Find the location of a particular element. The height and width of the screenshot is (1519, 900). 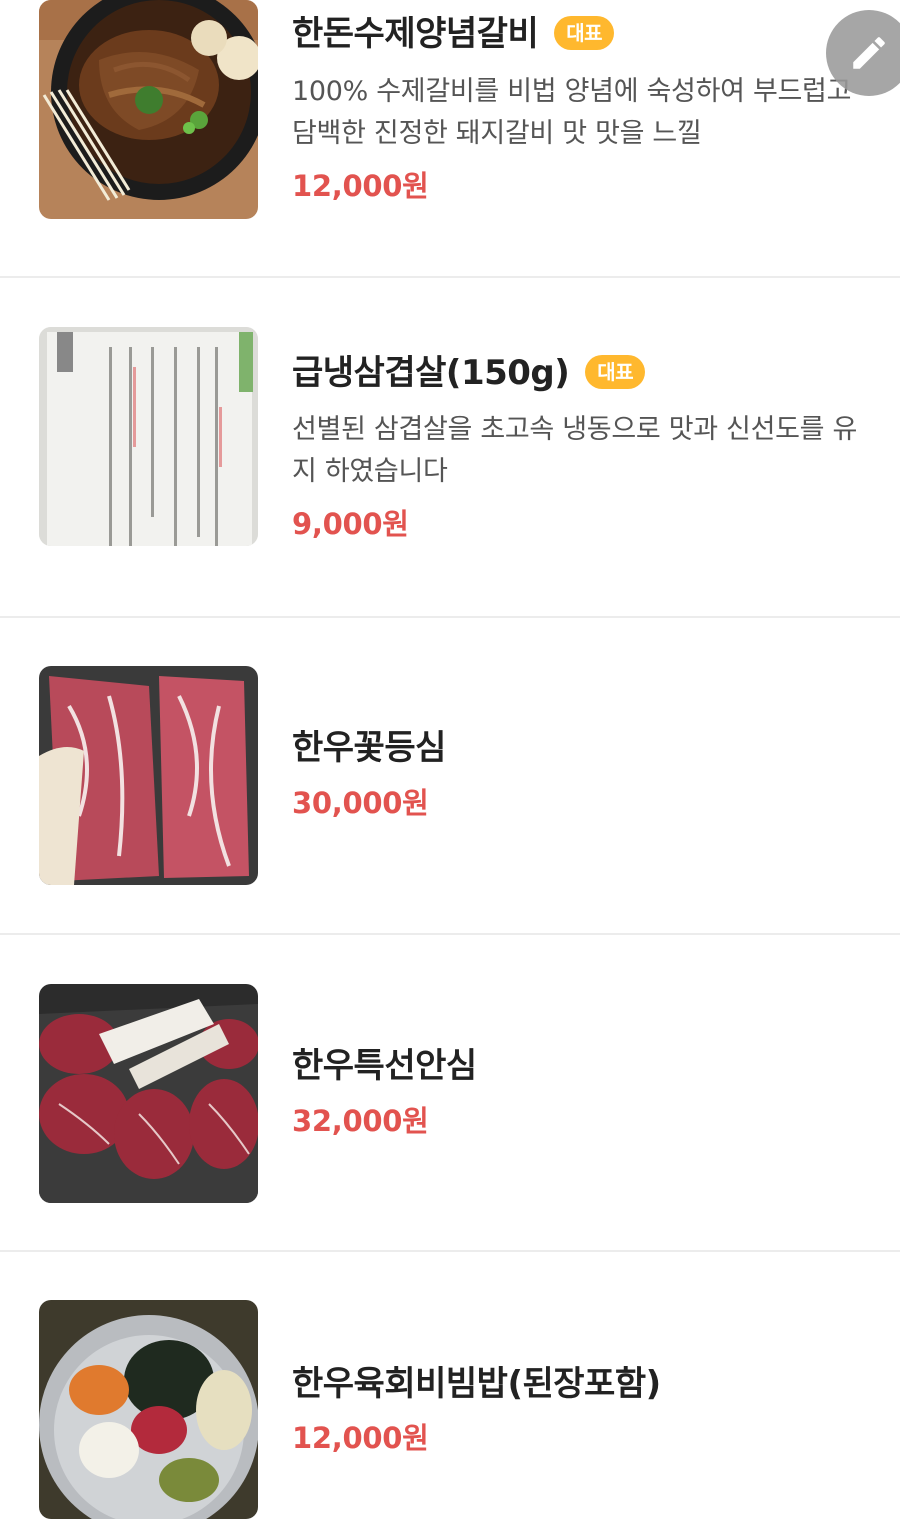

menu-item-price: 30,000원 is located at coordinates (360, 803).